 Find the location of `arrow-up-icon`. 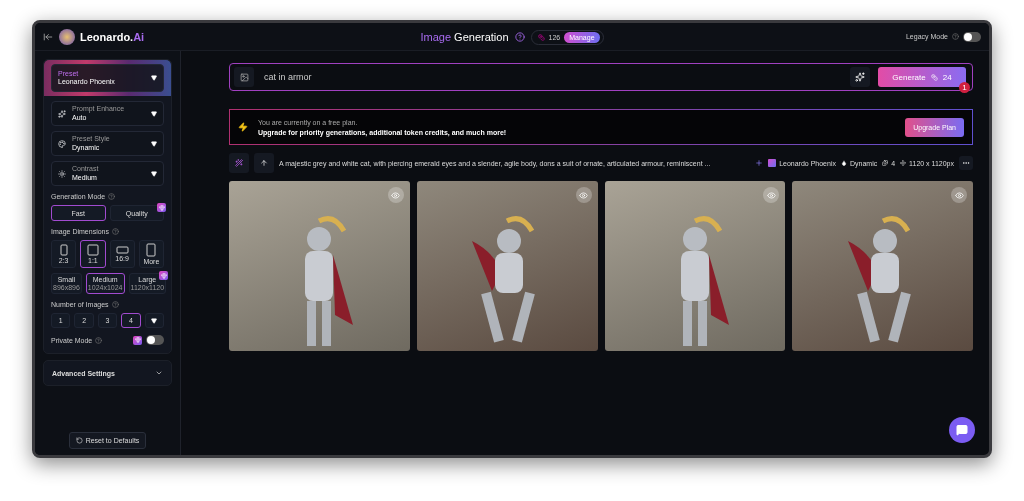

arrow-up-icon is located at coordinates (264, 163).